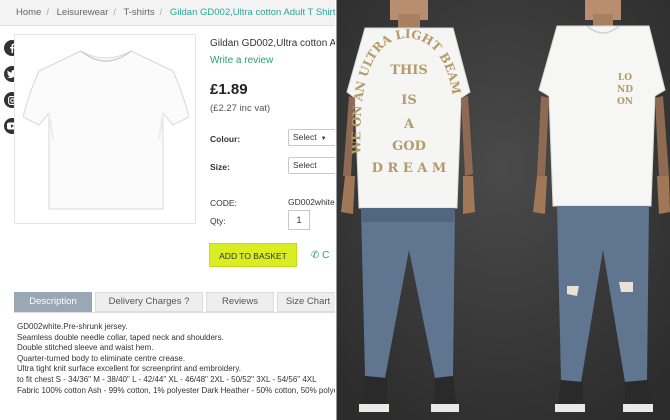  What do you see at coordinates (409, 146) in the screenshot?
I see `print-line: GOD` at bounding box center [409, 146].